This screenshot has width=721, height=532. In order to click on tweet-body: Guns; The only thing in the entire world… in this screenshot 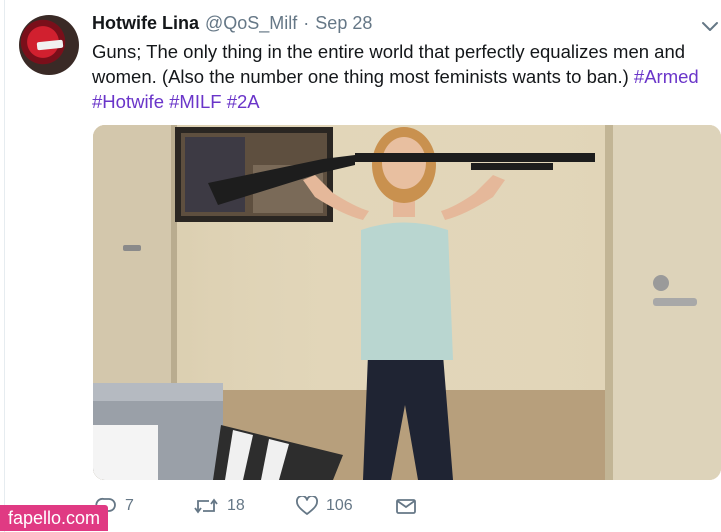, I will do `click(389, 64)`.